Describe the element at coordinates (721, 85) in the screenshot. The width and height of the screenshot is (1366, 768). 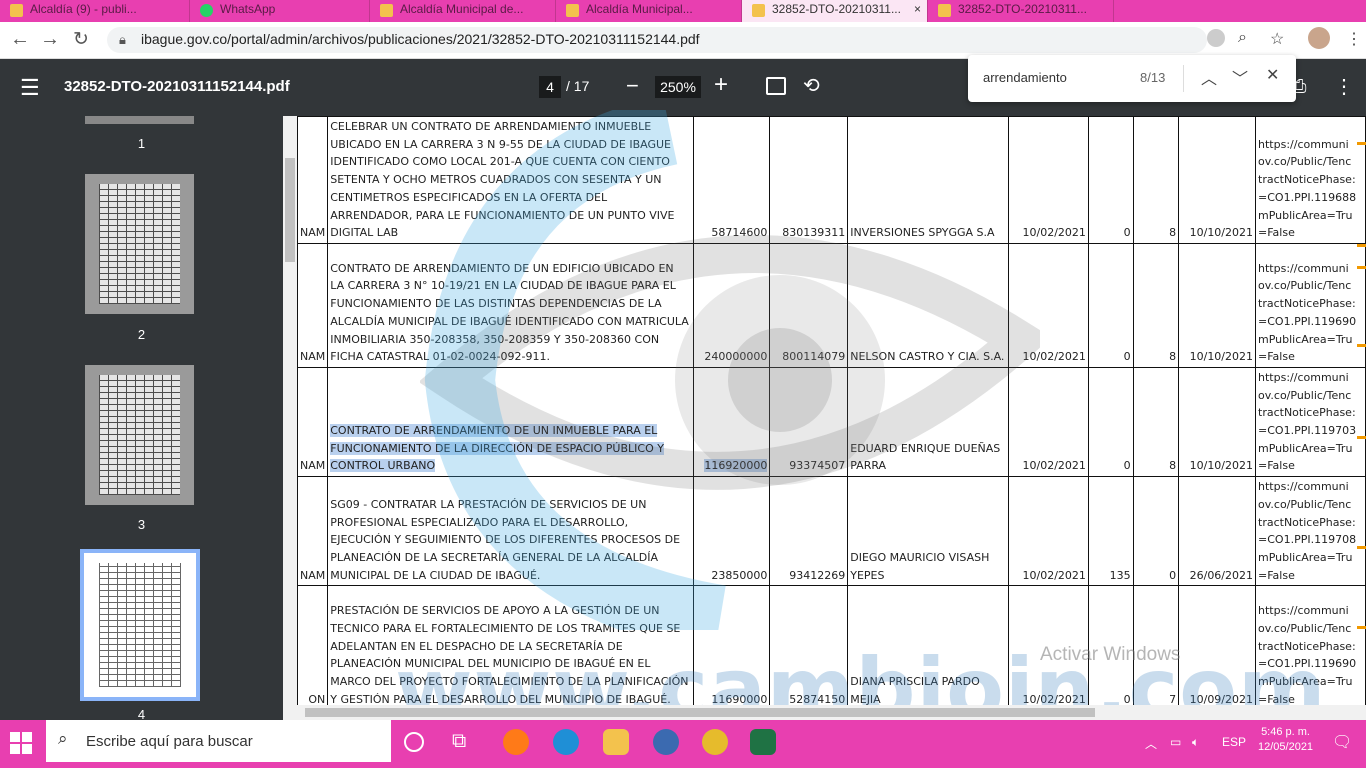
I see `zoom-in-icon: +` at that location.